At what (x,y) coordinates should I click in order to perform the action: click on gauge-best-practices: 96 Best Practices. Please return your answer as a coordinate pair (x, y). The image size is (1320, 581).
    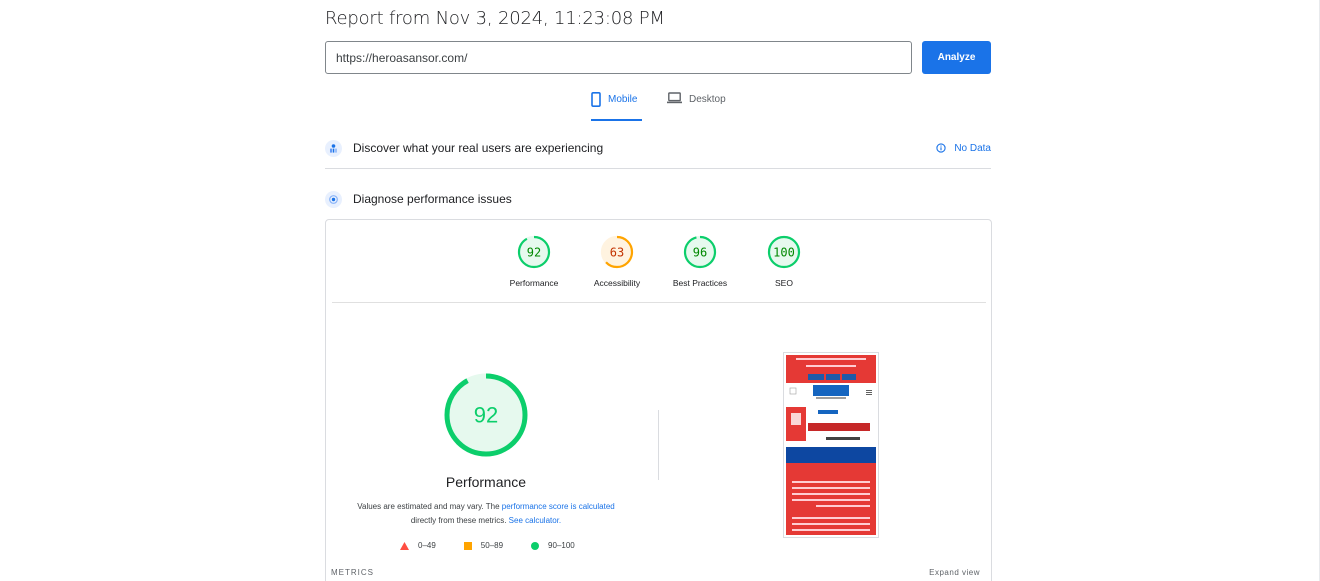
    Looking at the image, I should click on (700, 261).